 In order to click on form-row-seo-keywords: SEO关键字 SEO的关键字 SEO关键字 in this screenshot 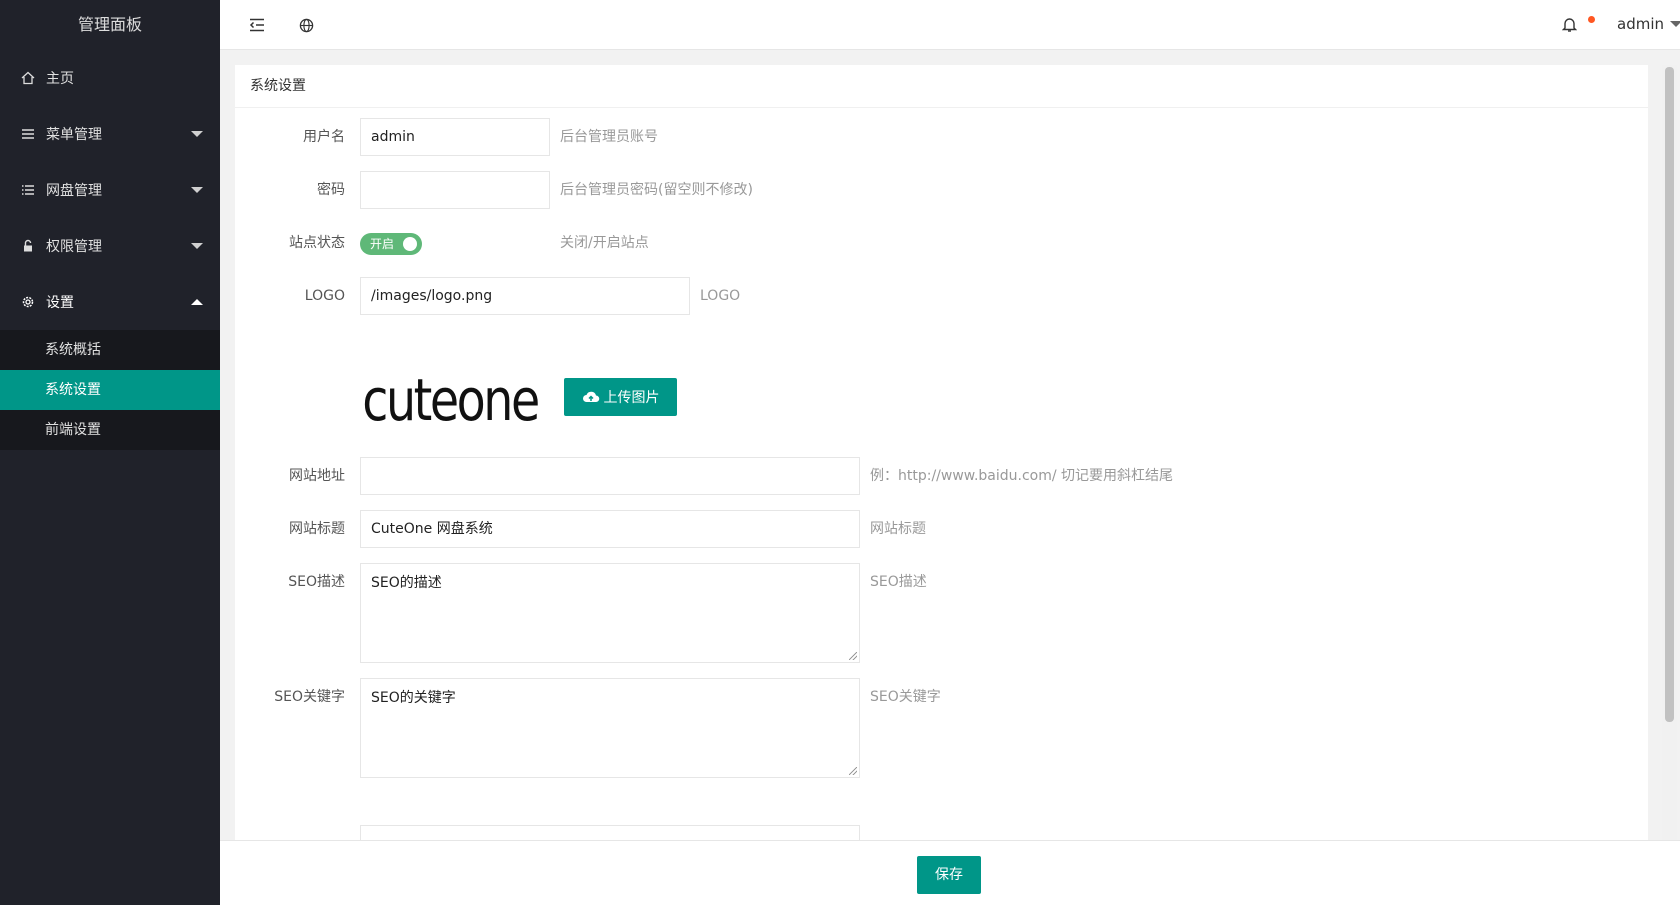, I will do `click(588, 728)`.